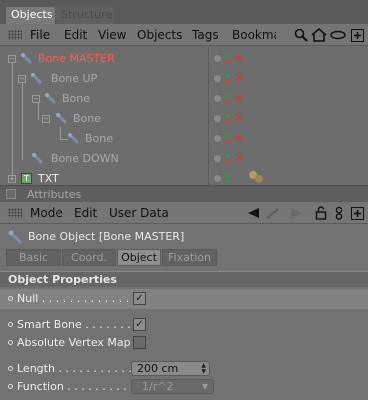  Describe the element at coordinates (184, 299) in the screenshot. I see `prop-null: Null . . . . . . . . . . . . . . ✓` at that location.